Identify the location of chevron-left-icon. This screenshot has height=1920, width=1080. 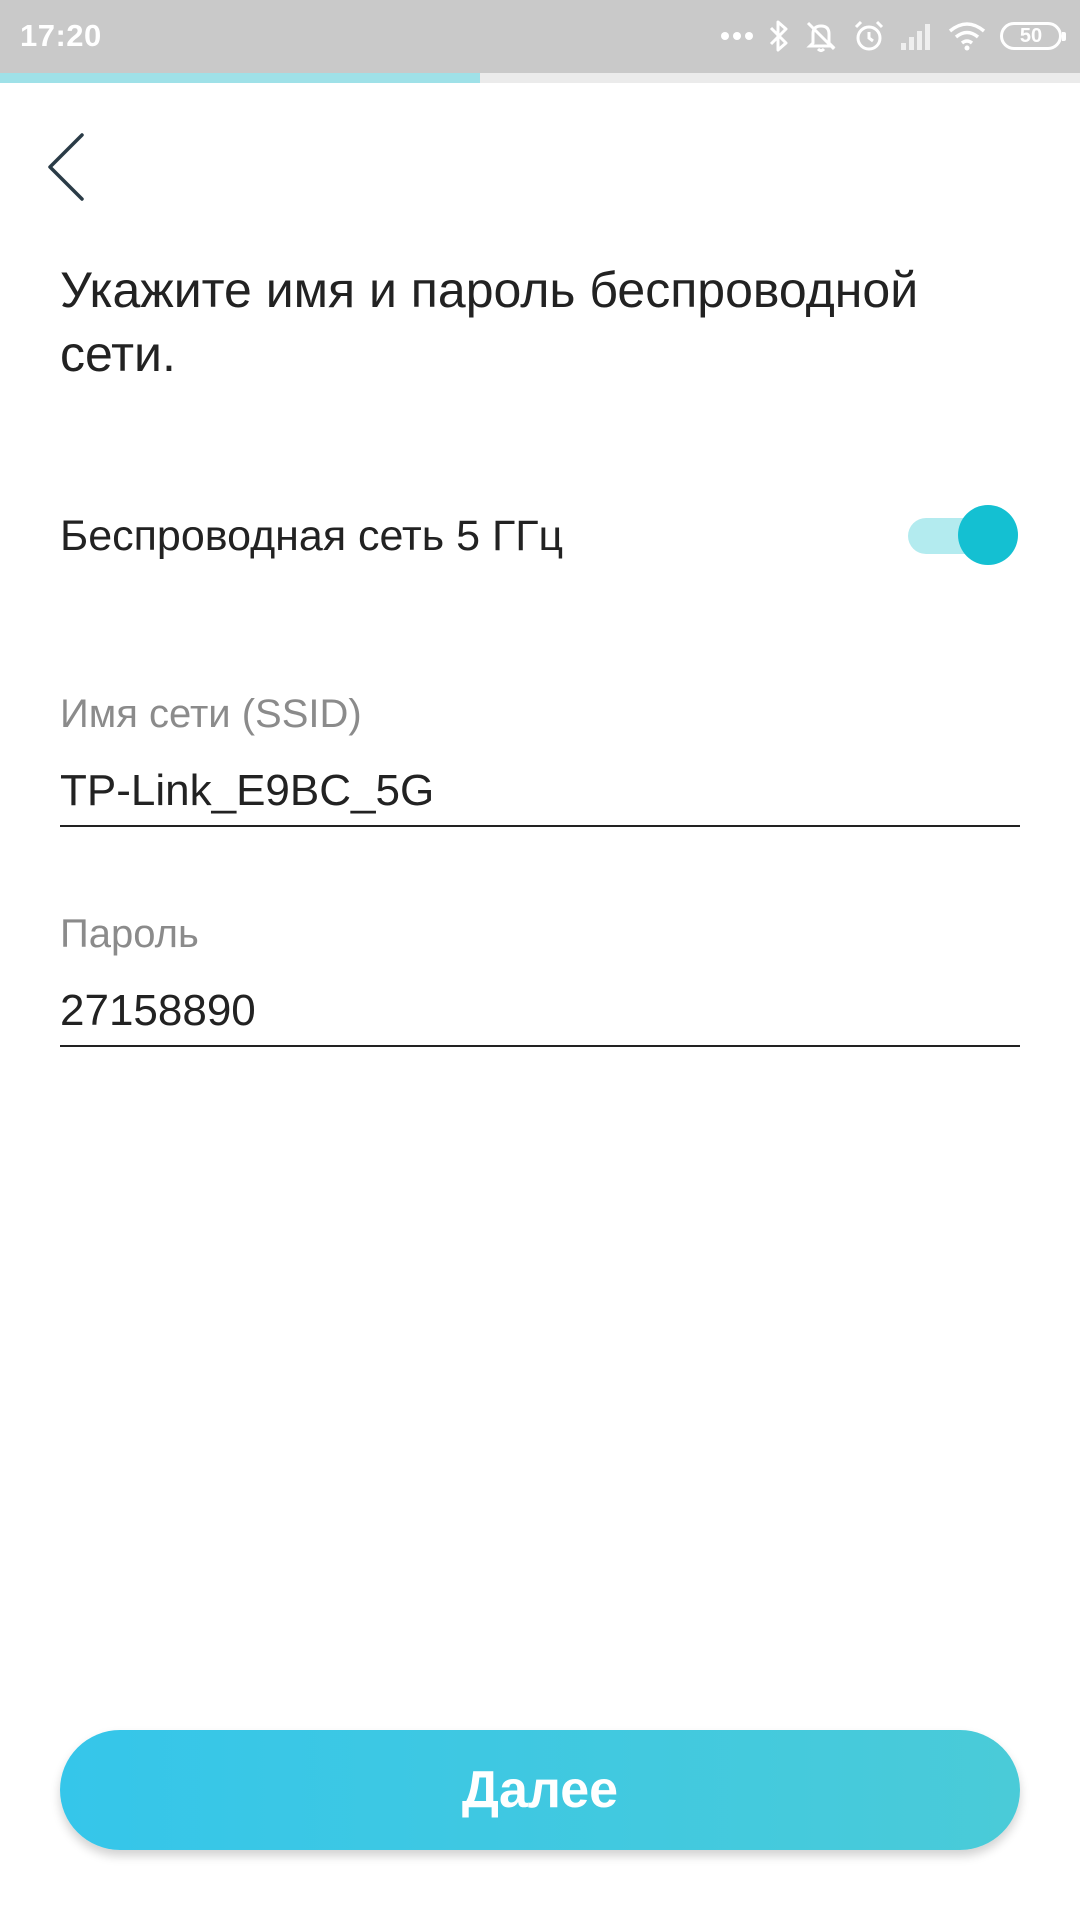
(66, 169).